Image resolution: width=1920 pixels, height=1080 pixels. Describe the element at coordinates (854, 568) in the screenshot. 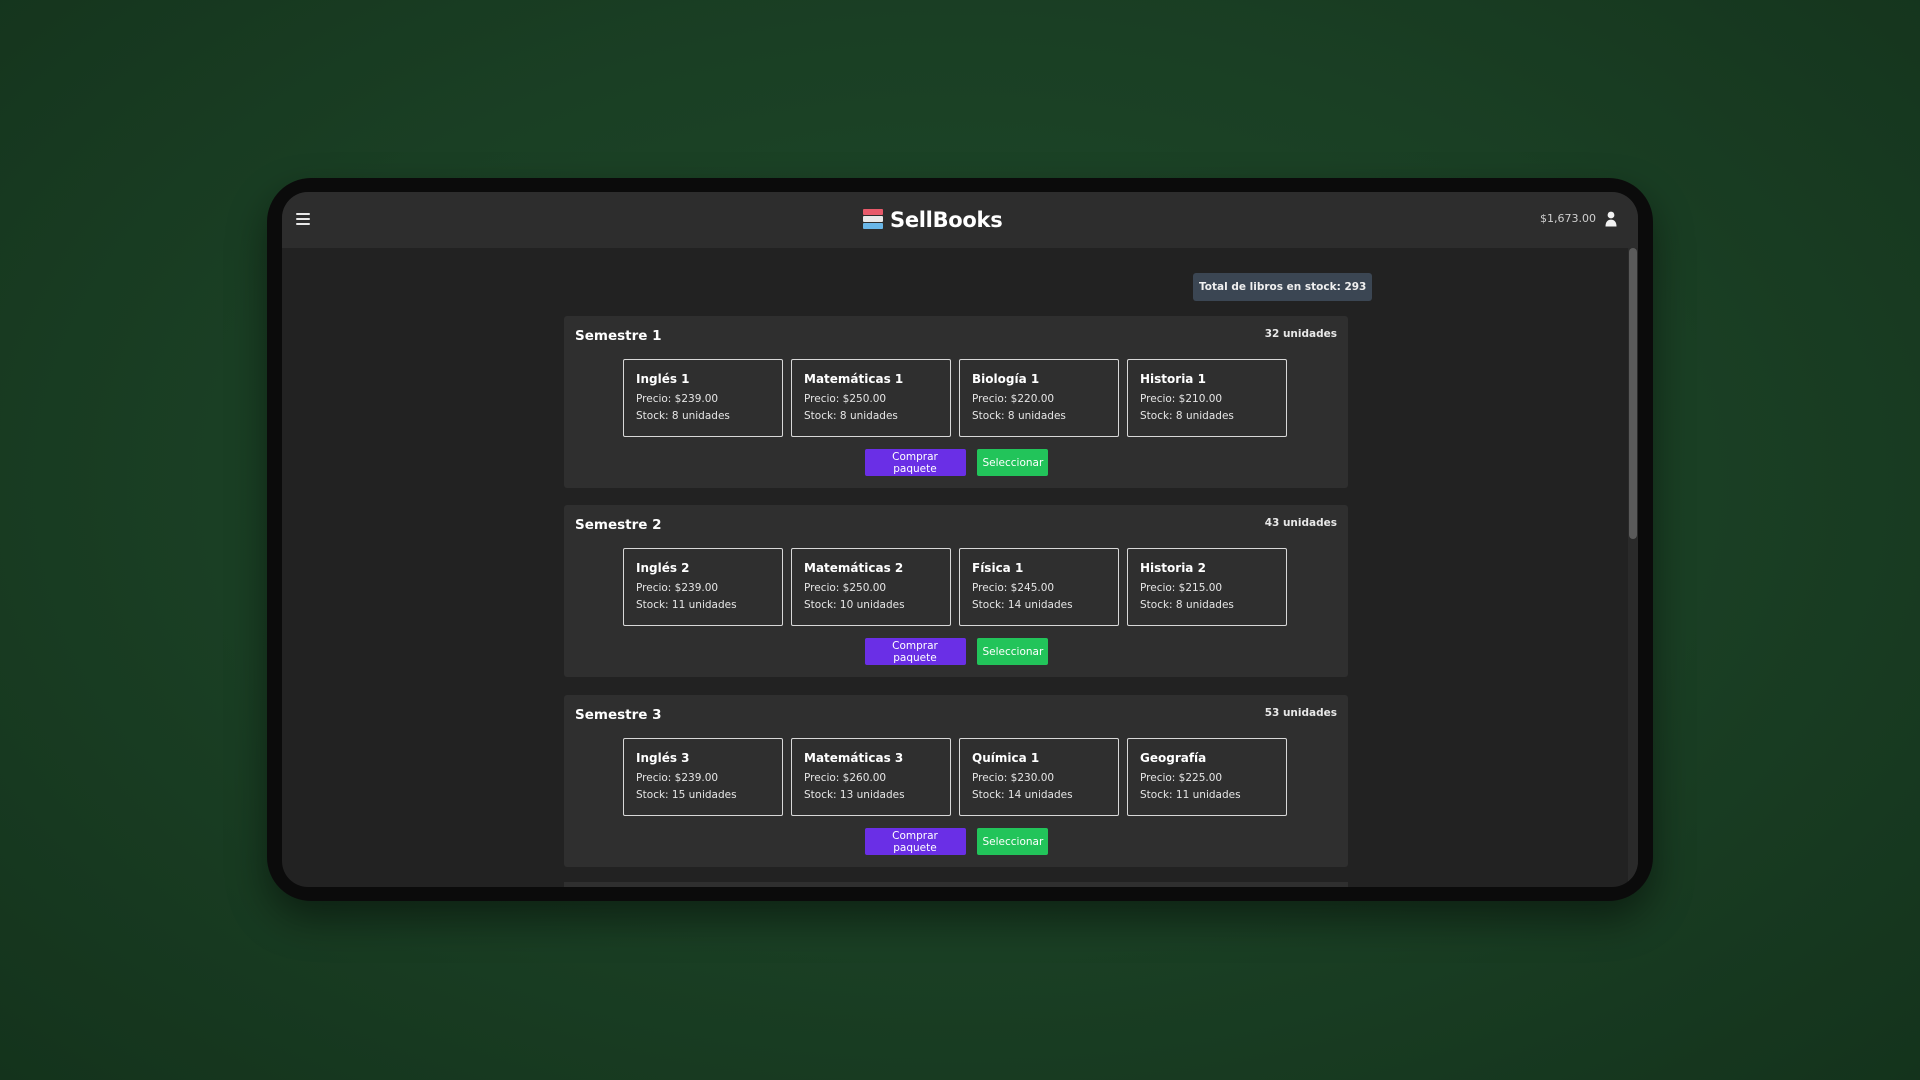

I see `book-title: Matemáticas 2` at that location.